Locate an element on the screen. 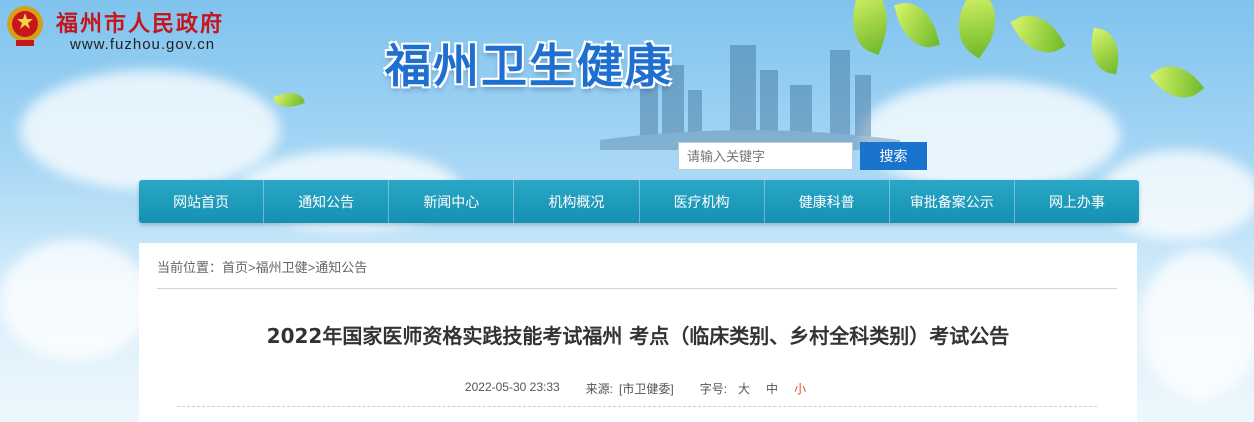 This screenshot has width=1254, height=422. article-meta: 2022-05-30 23:33 来源: [市卫健委] 字号: 大 中 小 is located at coordinates (638, 388).